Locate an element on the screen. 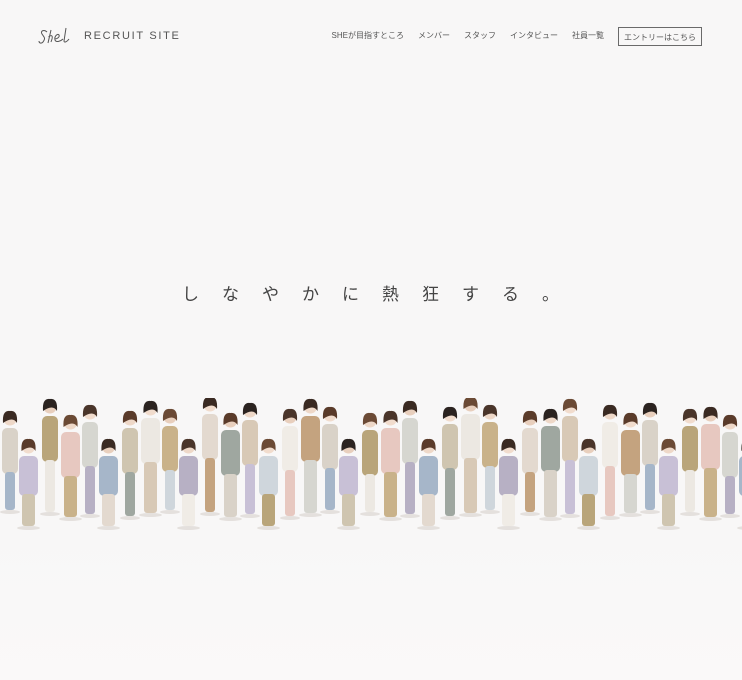  nav-item-employee-list: 社員一覧 is located at coordinates (588, 36).